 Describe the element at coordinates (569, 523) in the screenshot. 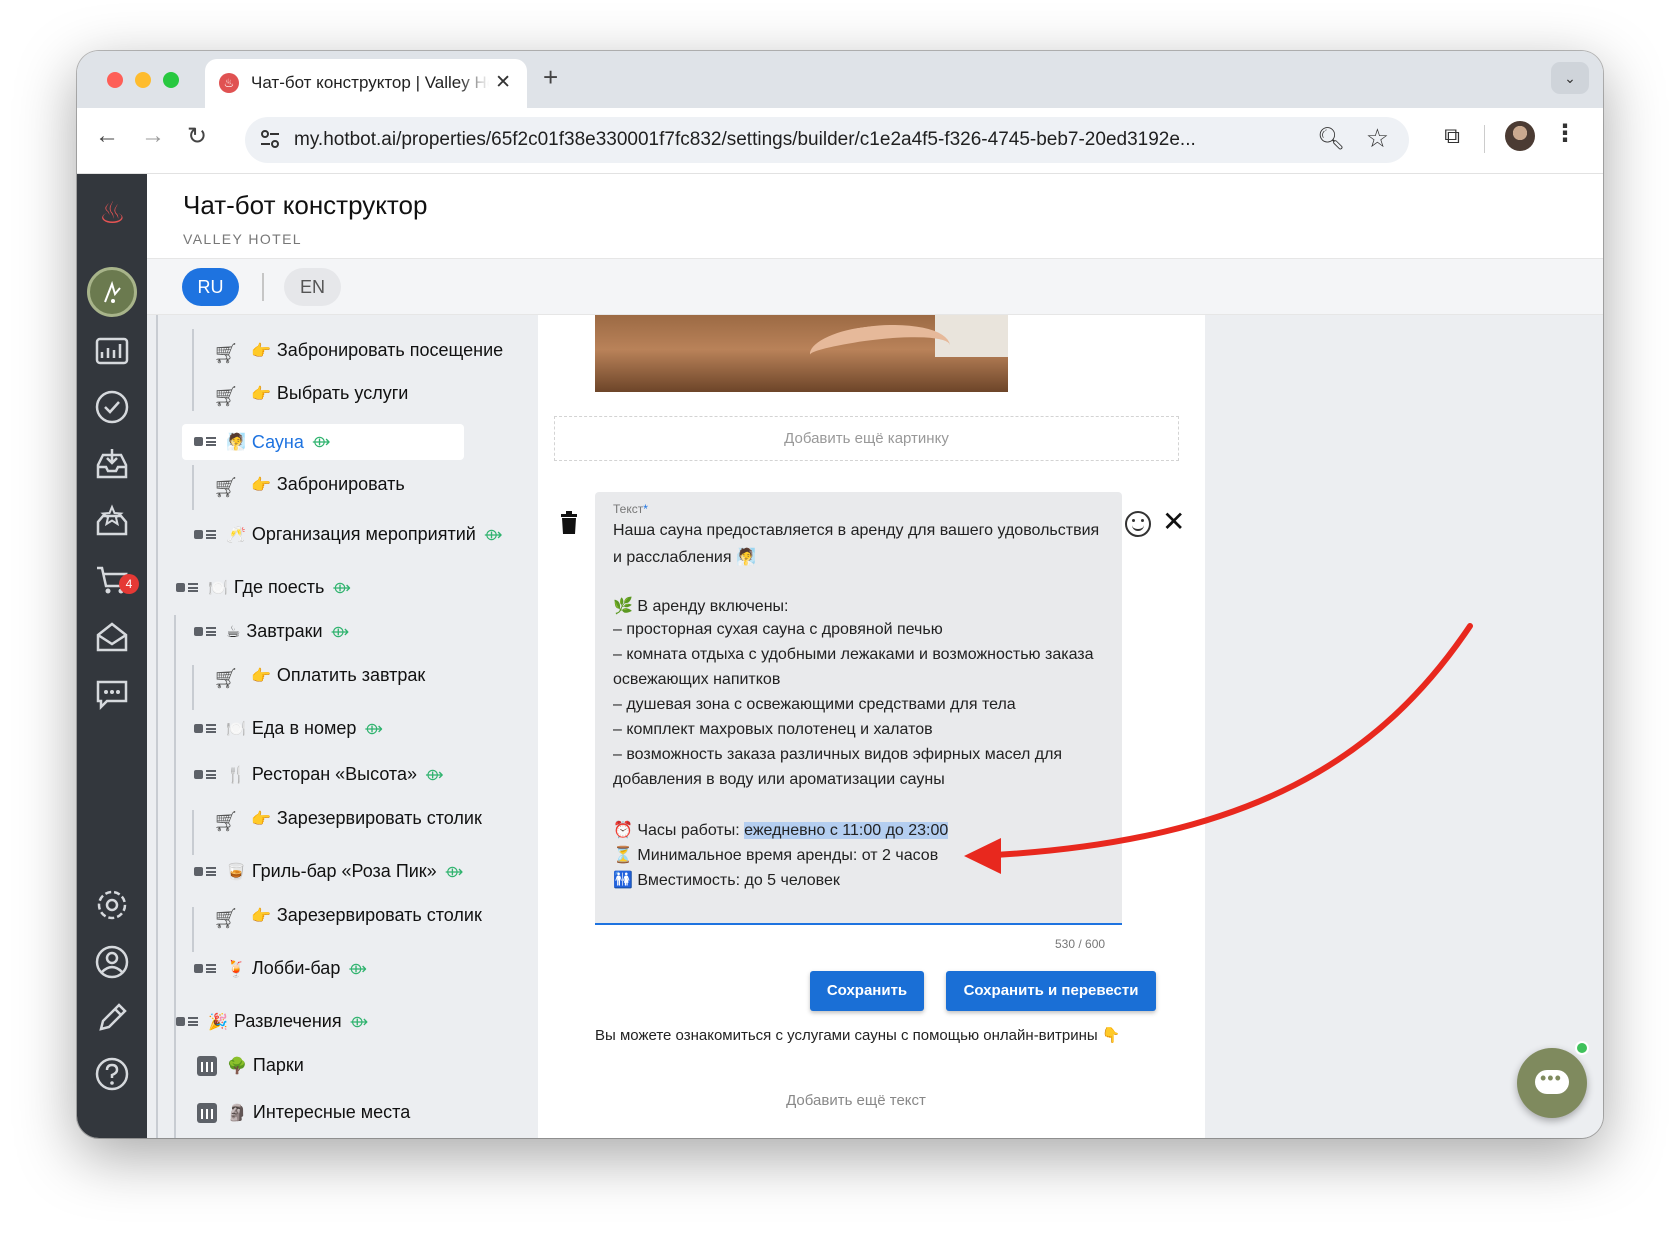

I see `trash-icon` at that location.